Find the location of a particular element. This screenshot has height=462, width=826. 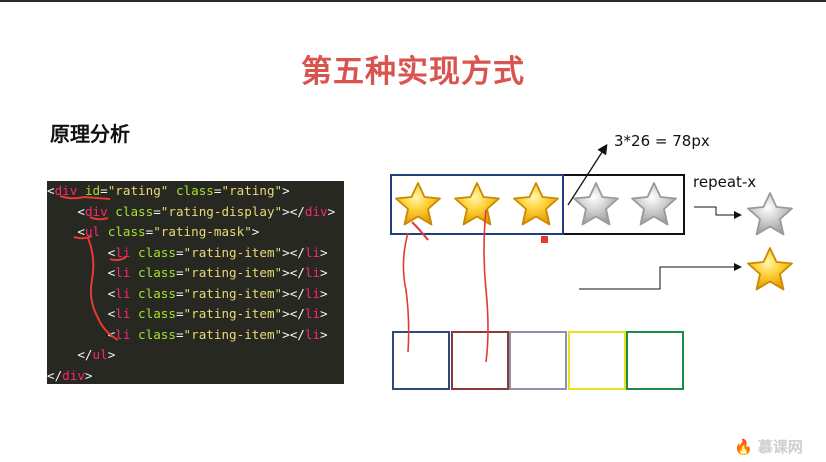

star-tick-annotation is located at coordinates (420, 231).